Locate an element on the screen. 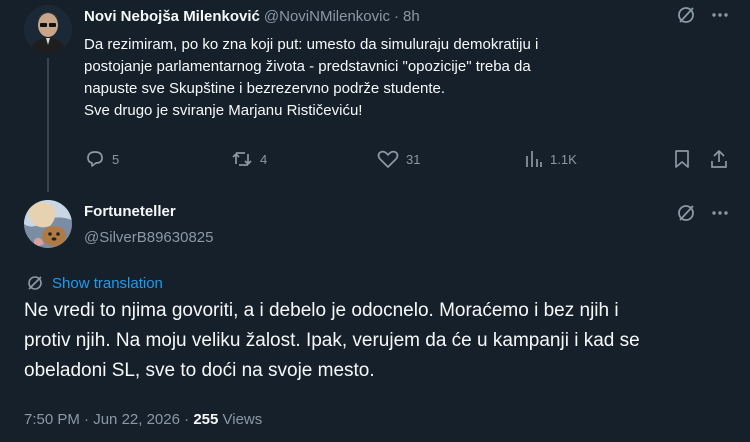 The image size is (750, 442). views-button: 1.1K is located at coordinates (550, 159).